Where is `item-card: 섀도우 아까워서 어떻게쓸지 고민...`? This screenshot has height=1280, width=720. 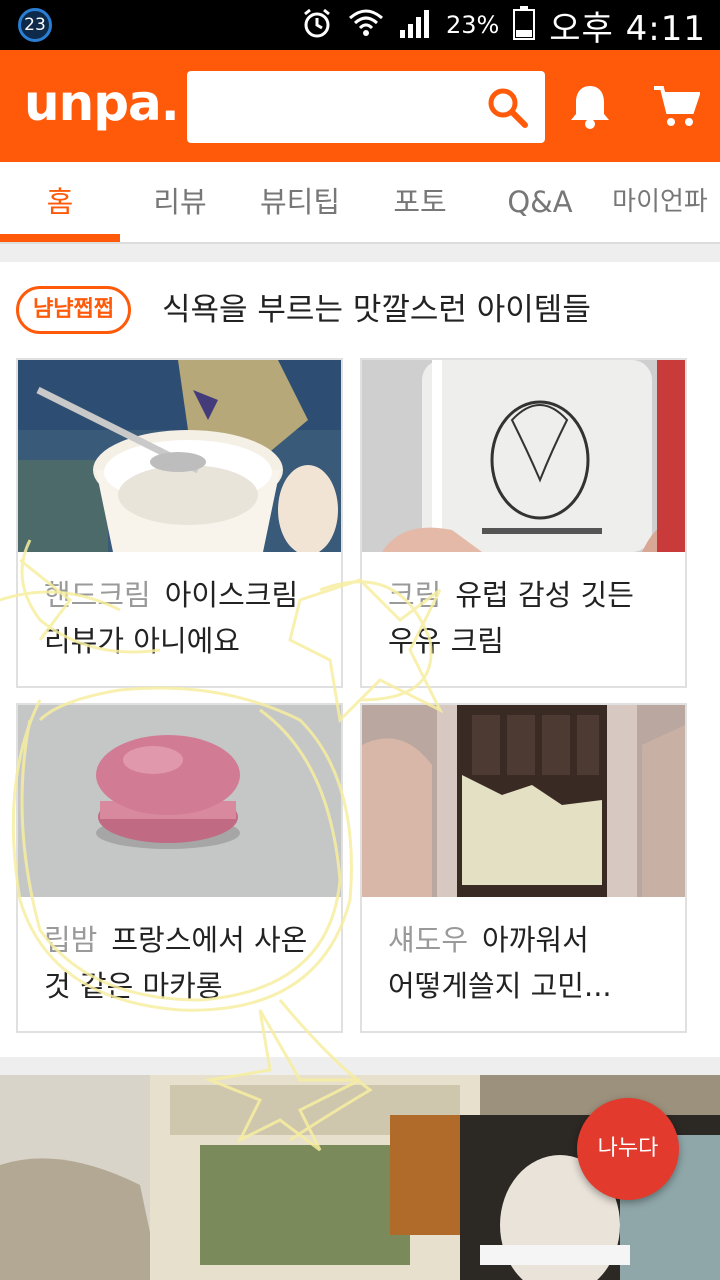
item-card: 섀도우 아까워서 어떻게쓸지 고민... is located at coordinates (523, 868).